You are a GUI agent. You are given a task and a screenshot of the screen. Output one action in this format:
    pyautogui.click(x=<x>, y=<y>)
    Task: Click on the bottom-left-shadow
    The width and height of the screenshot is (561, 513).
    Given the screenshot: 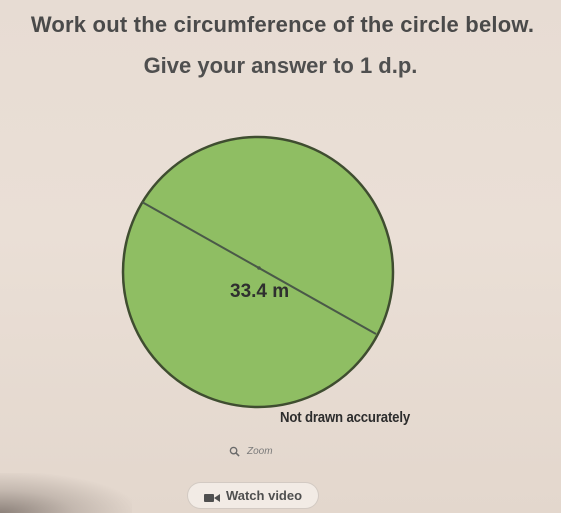 What is the action you would take?
    pyautogui.click(x=66, y=493)
    